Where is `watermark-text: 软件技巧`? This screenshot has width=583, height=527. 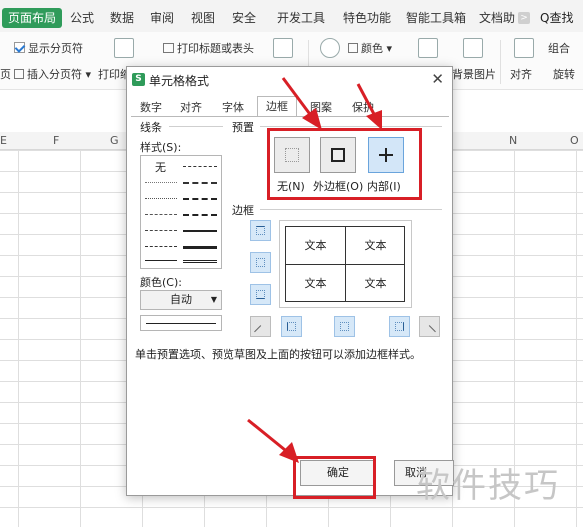 watermark-text: 软件技巧 is located at coordinates (488, 486).